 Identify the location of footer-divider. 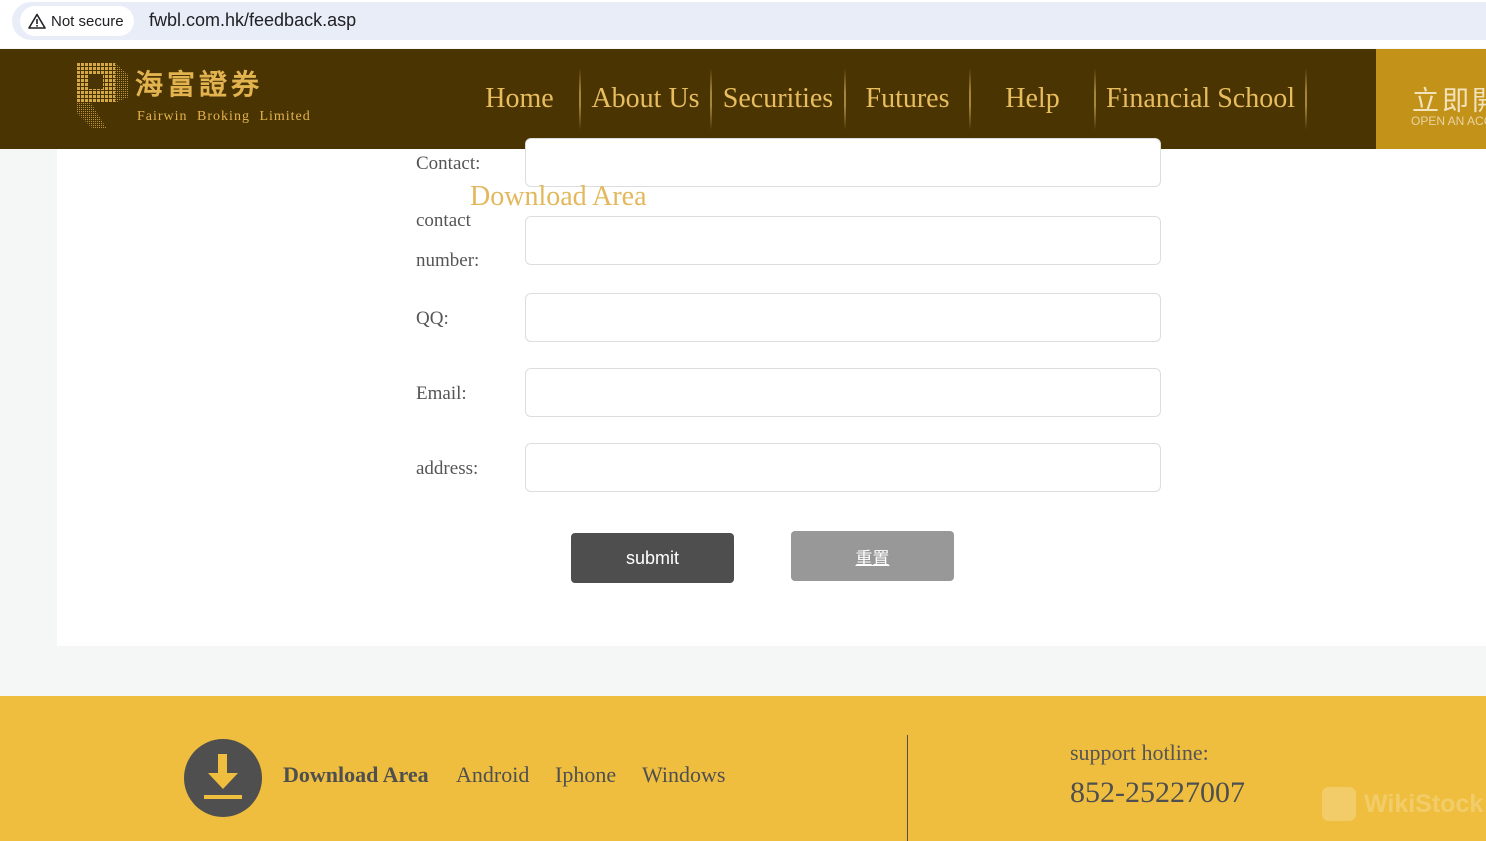
(907, 788).